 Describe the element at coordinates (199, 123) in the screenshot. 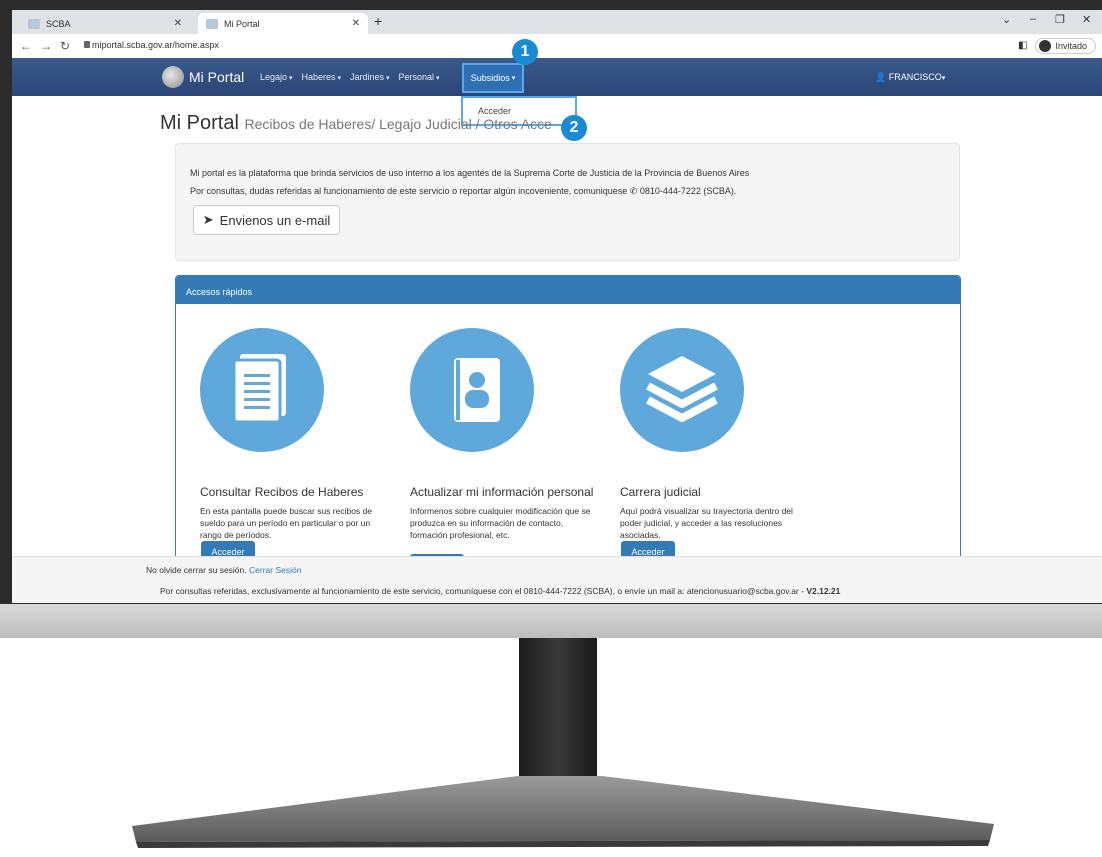

I see `title-text: Mi Portal` at that location.